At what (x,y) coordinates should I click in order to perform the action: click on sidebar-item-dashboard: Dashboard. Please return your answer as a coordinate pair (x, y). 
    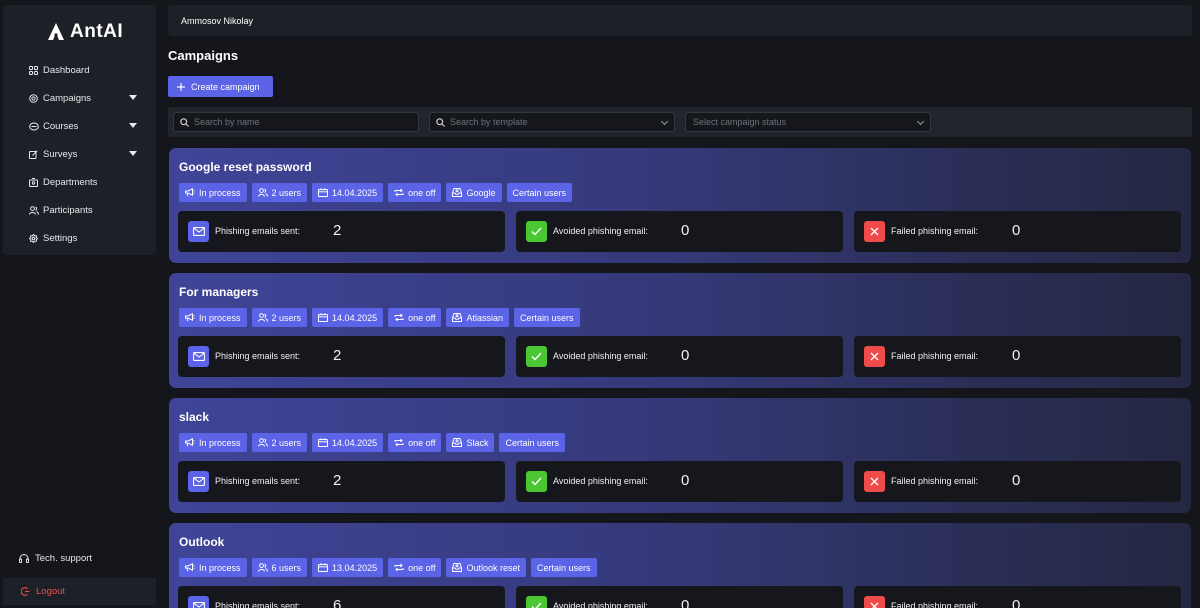
    Looking at the image, I should click on (79, 70).